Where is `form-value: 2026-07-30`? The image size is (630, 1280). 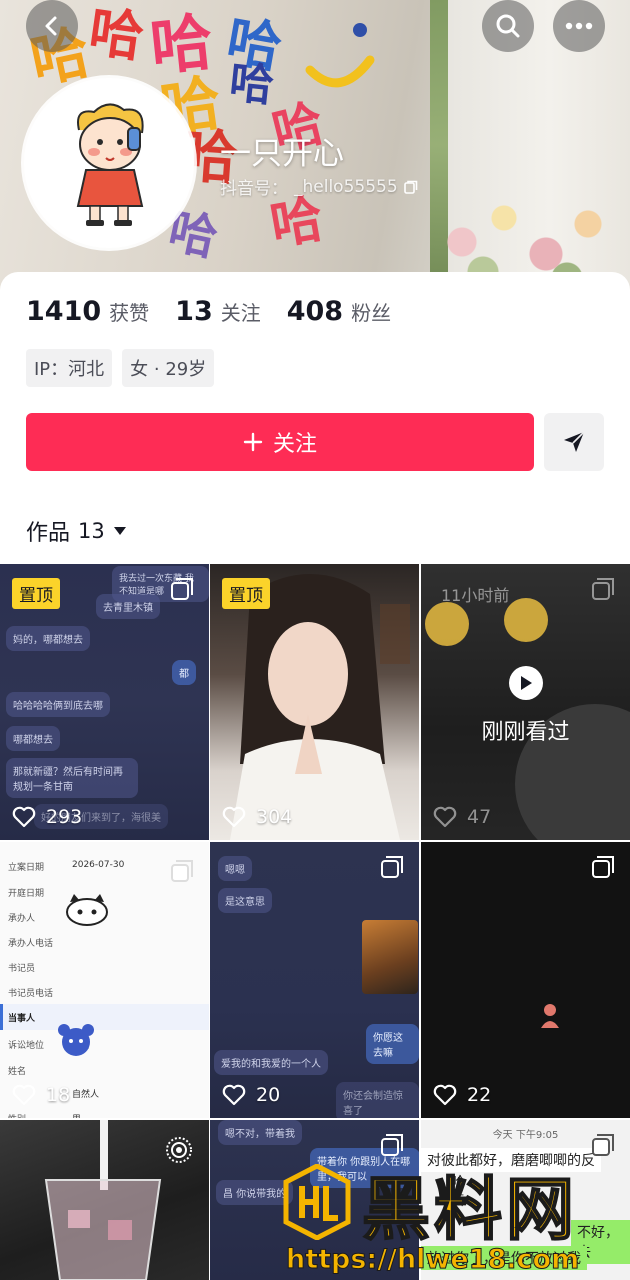
form-value: 2026-07-30 is located at coordinates (98, 865).